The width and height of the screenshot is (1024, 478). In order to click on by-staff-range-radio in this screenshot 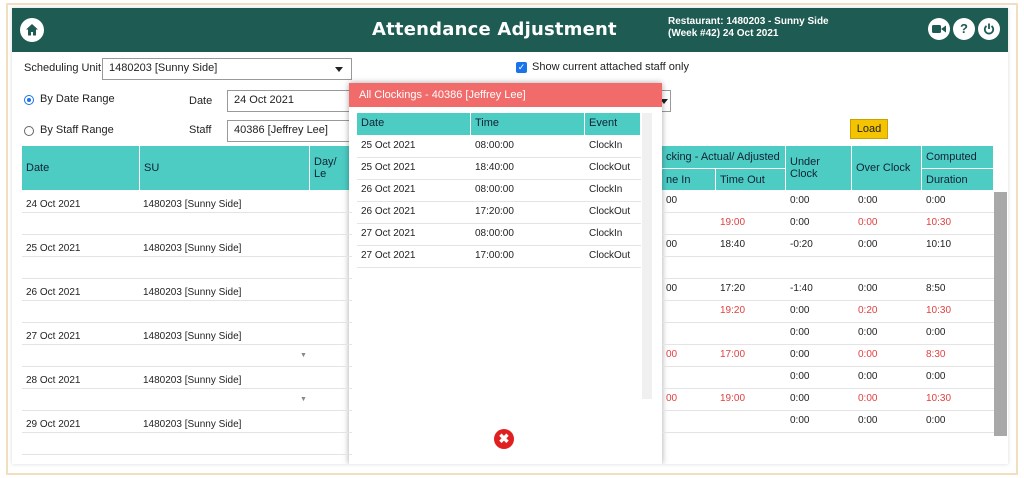, I will do `click(29, 131)`.